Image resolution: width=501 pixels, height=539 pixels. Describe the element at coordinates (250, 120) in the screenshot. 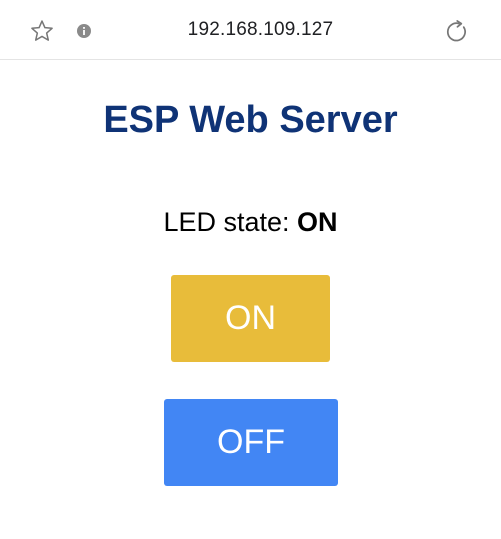

I see `page-title: ESP Web Server` at that location.